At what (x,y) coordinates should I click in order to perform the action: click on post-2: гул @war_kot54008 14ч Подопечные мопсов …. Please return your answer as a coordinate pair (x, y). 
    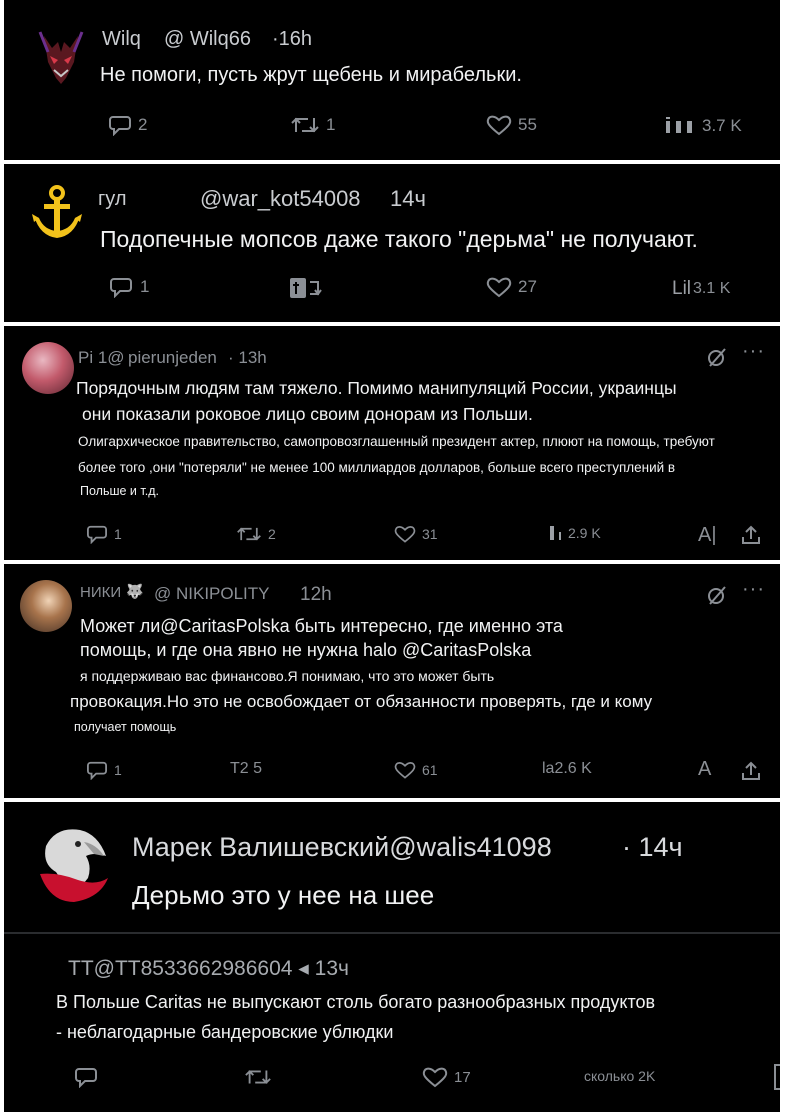
    Looking at the image, I should click on (392, 243).